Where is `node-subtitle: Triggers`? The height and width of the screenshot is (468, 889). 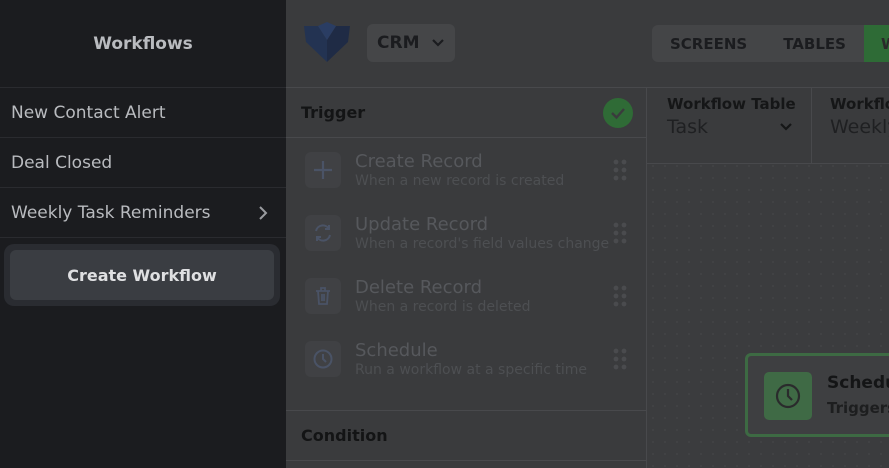
node-subtitle: Triggers is located at coordinates (858, 408).